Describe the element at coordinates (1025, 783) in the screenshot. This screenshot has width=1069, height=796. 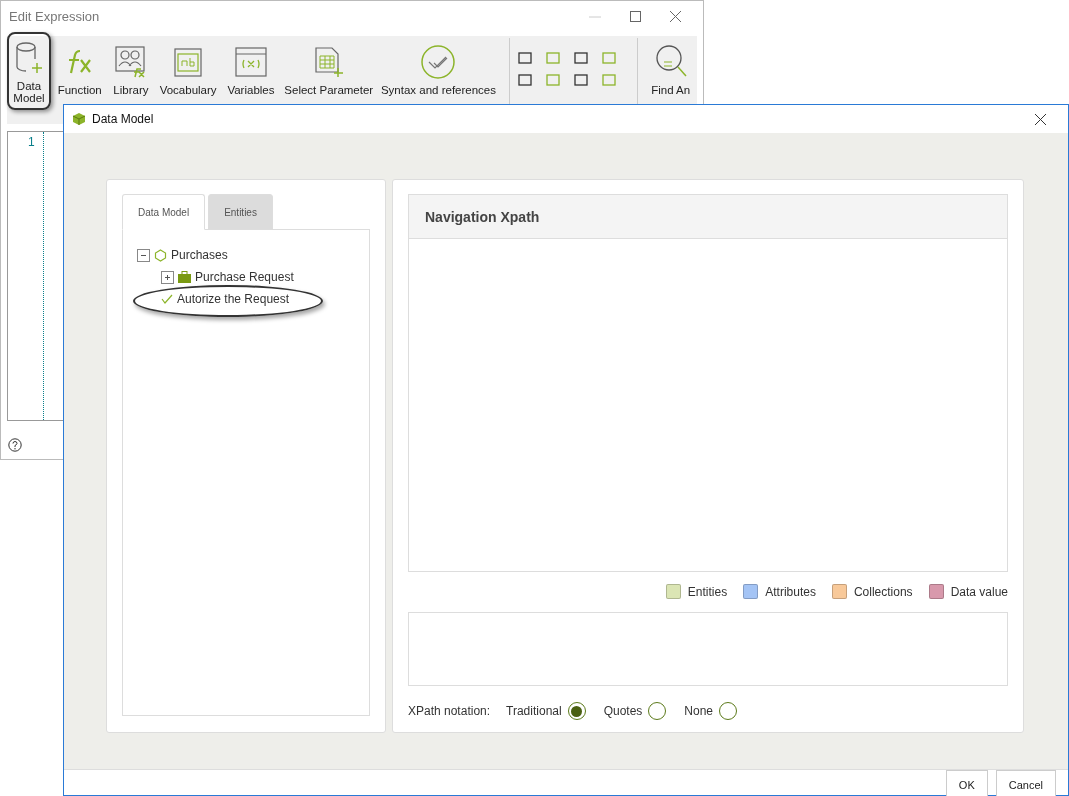
I see `cancel-button: Cancel` at that location.